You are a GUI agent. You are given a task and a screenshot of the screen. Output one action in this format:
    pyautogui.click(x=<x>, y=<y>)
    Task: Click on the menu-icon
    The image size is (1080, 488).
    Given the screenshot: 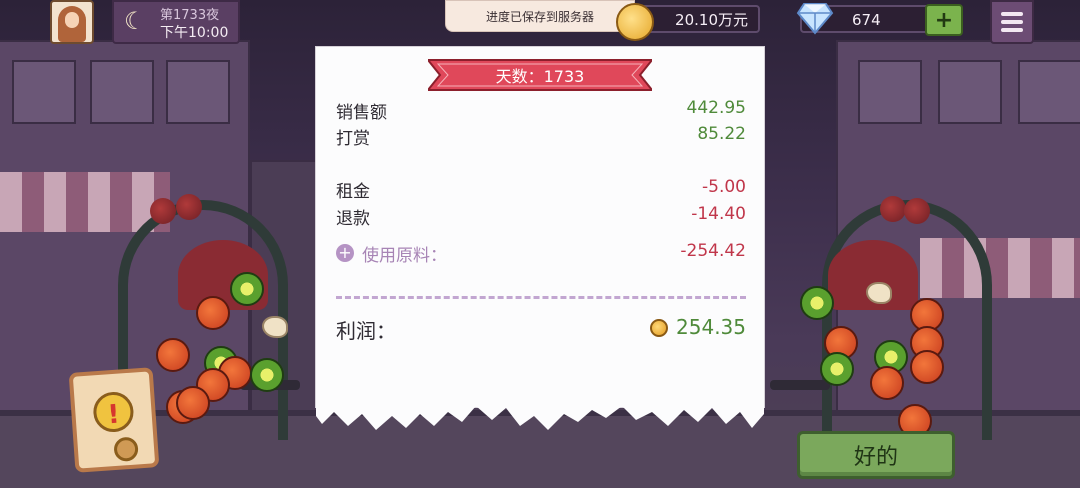 What is the action you would take?
    pyautogui.click(x=1012, y=14)
    